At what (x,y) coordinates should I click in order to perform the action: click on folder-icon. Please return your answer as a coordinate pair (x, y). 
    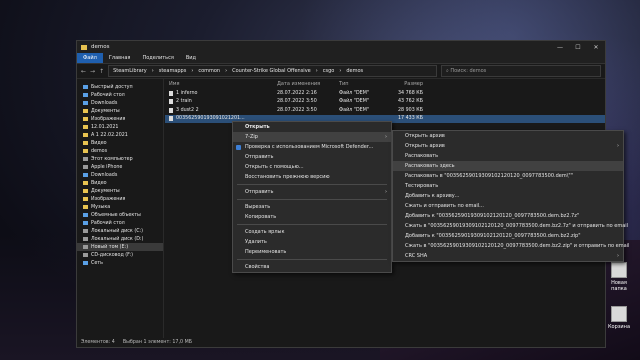
    Looking at the image, I should click on (619, 270).